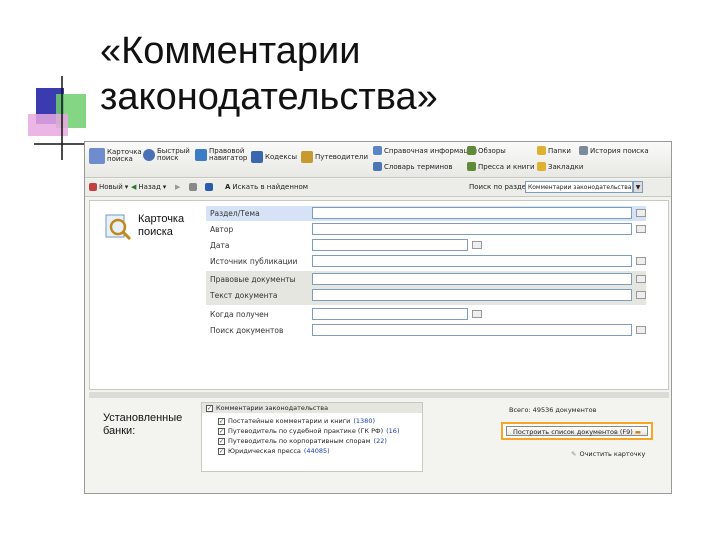  I want to click on menu-dictionary: Словарь терминов, so click(413, 166).